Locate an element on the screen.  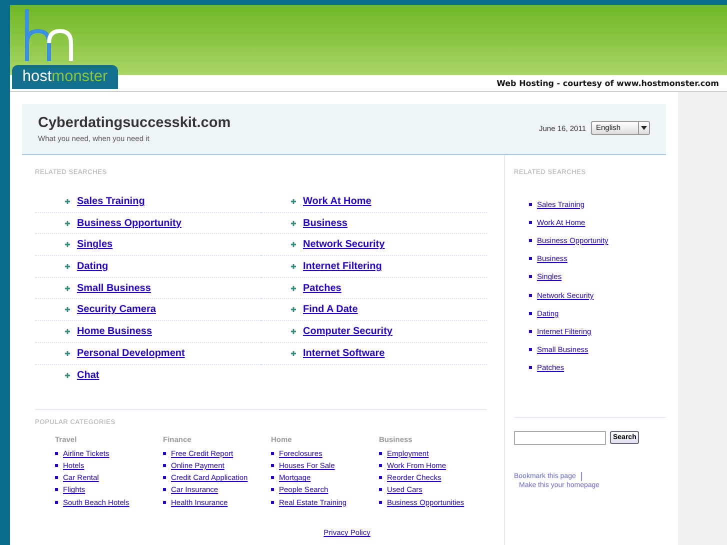
search-link: Personal Development is located at coordinates (131, 353).